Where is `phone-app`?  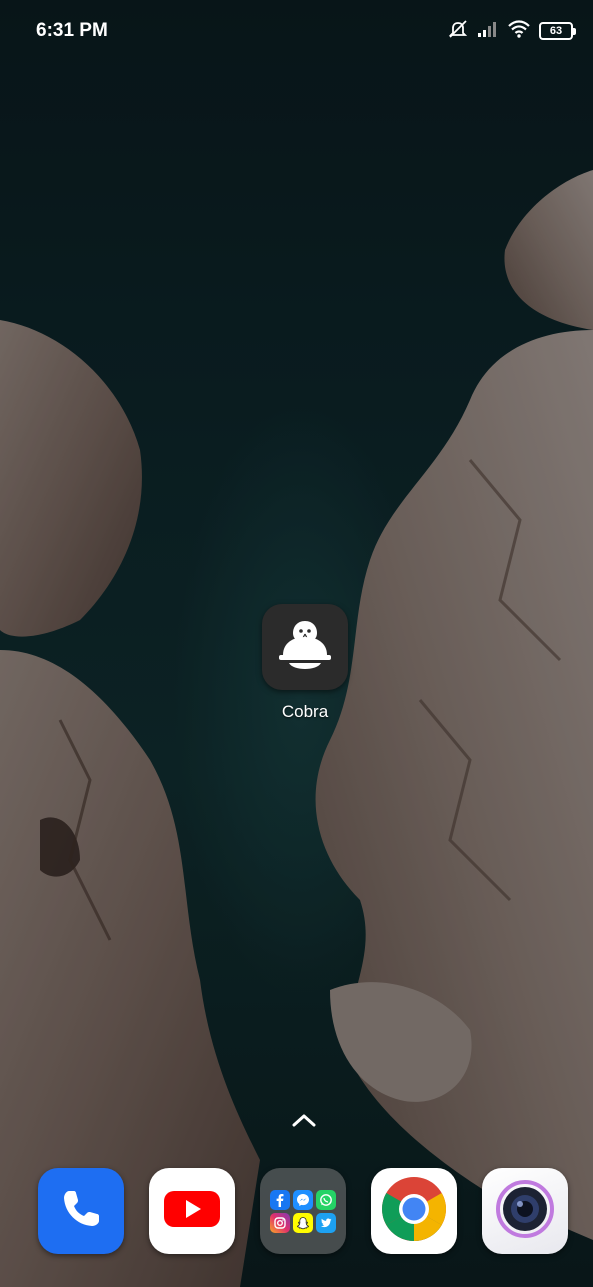
phone-app is located at coordinates (81, 1211).